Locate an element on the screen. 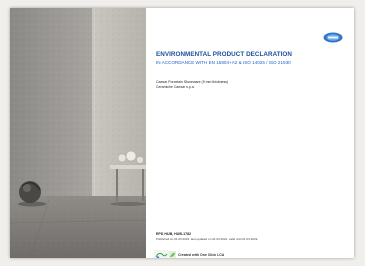  one-click-lca-logo is located at coordinates (161, 254).